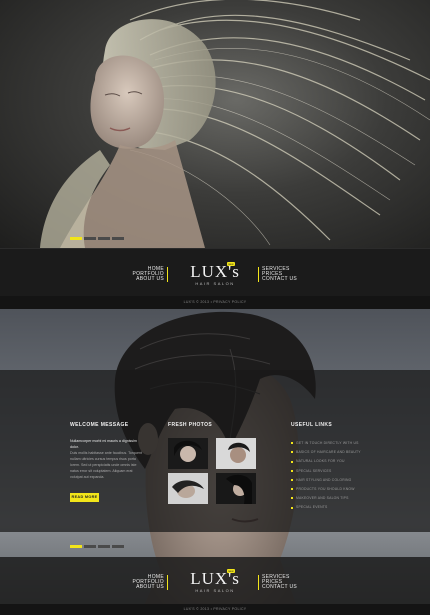  I want to click on useful-link: Get in touch directly with us, so click(336, 443).